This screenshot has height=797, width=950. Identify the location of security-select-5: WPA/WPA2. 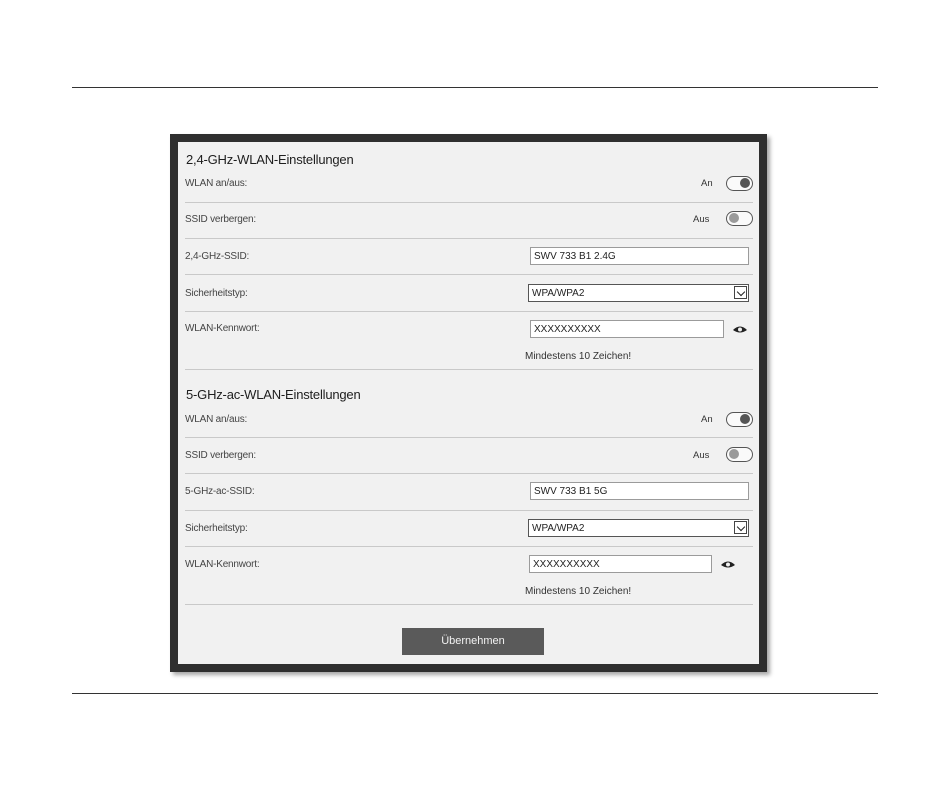
(638, 528).